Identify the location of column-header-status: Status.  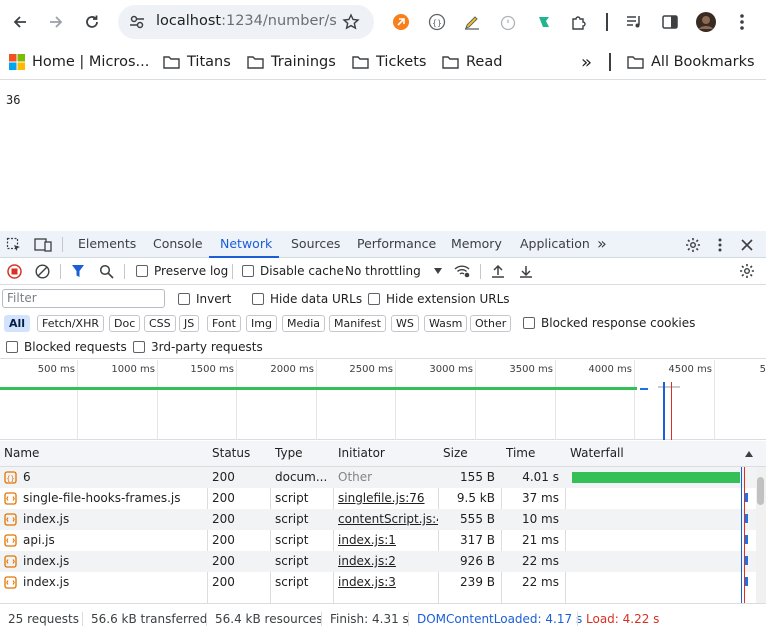
(229, 454).